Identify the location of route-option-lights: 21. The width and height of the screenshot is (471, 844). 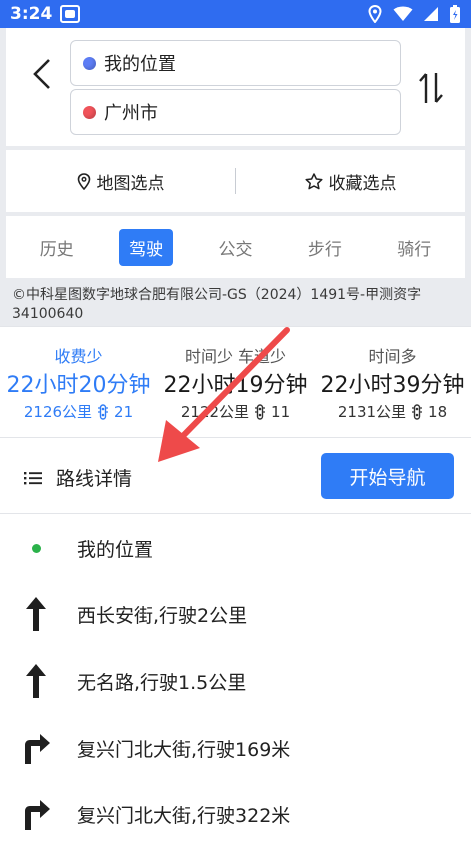
(124, 411).